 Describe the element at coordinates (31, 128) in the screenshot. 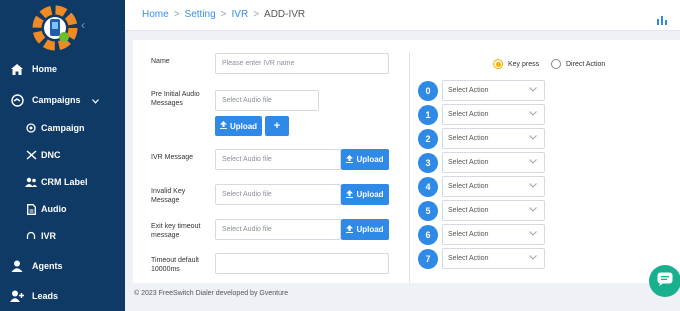

I see `campaign-icon` at that location.